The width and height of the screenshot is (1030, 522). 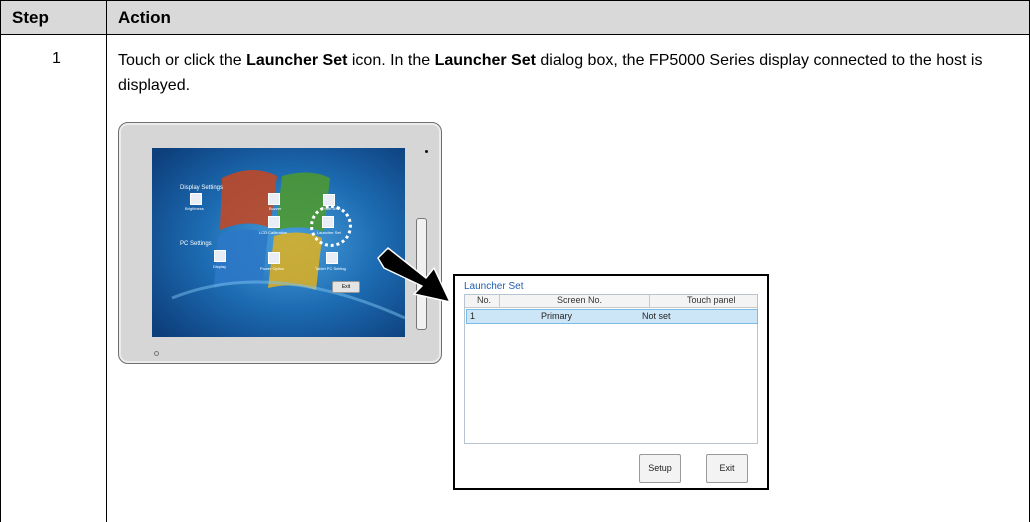 What do you see at coordinates (485, 60) in the screenshot?
I see `launcher-set-bold-2: Launcher Set` at bounding box center [485, 60].